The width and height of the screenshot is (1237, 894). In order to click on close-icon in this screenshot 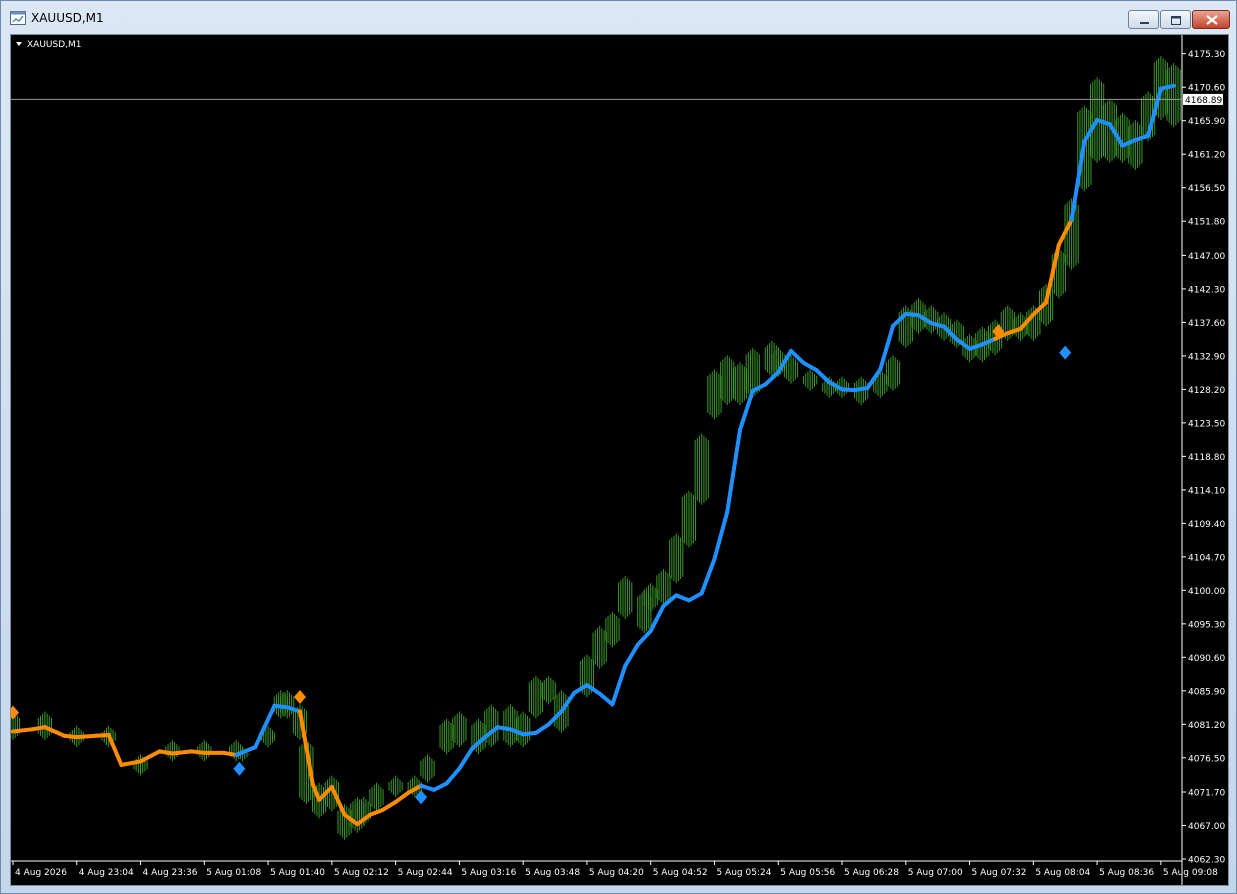, I will do `click(1212, 20)`.